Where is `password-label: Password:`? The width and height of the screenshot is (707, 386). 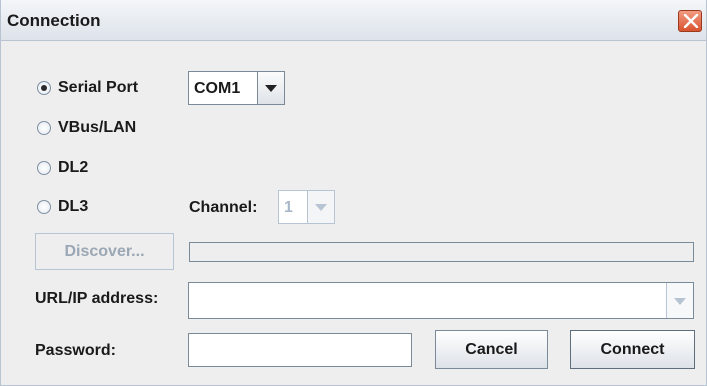
password-label: Password: is located at coordinates (75, 350).